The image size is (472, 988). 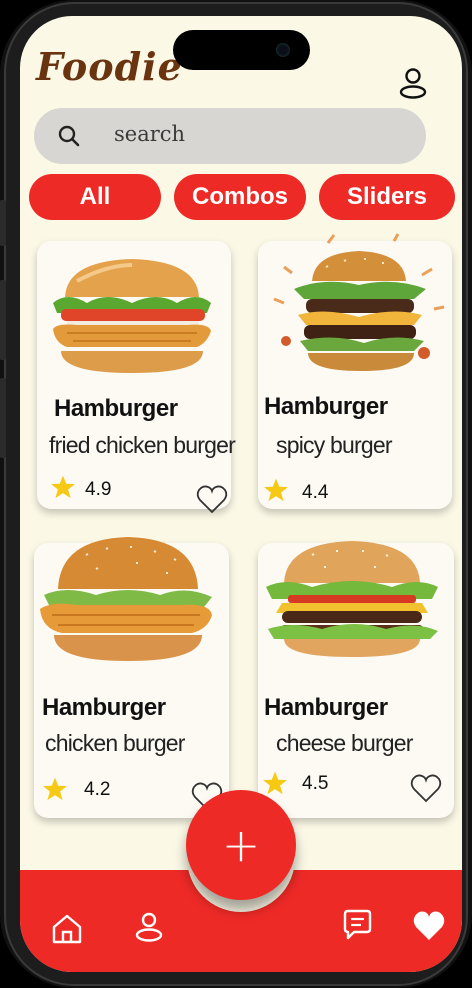 What do you see at coordinates (132, 316) in the screenshot?
I see `fried-chicken-burger-image` at bounding box center [132, 316].